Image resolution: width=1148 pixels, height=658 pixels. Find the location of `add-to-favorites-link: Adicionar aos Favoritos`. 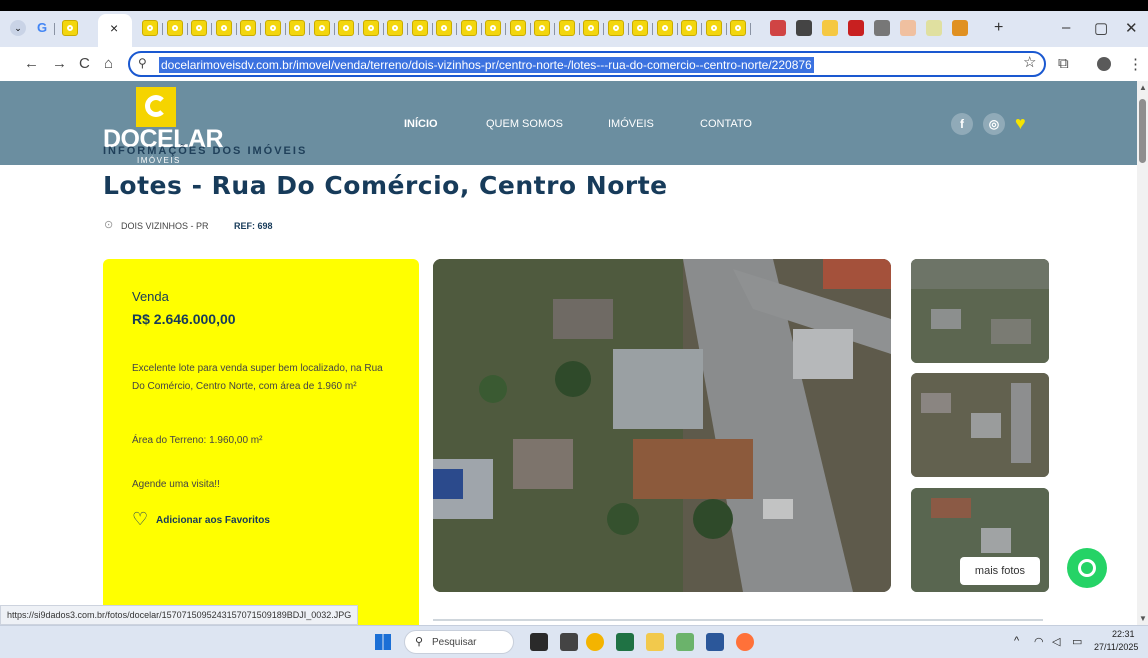

add-to-favorites-link: Adicionar aos Favoritos is located at coordinates (213, 520).